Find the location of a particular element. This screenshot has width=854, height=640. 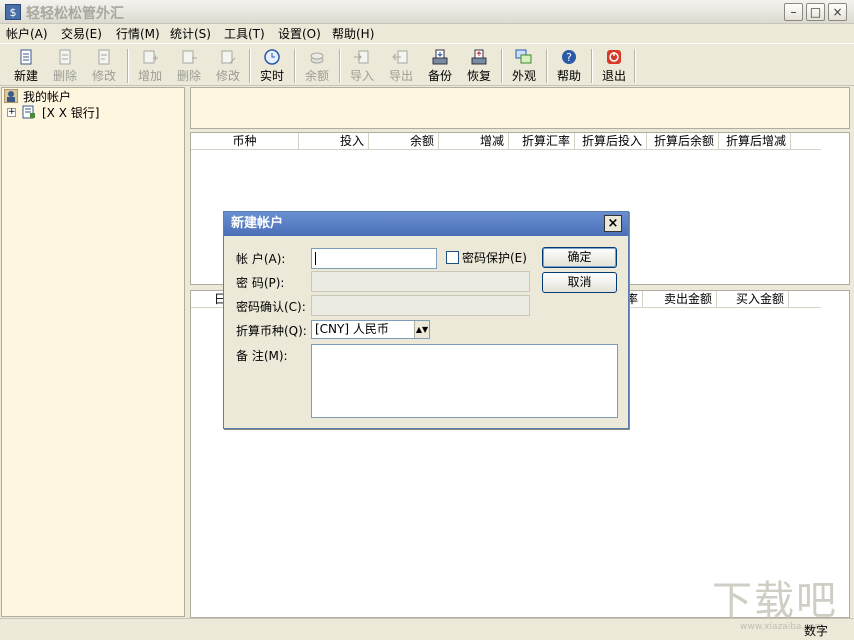

dialog-close-button: × is located at coordinates (613, 223).